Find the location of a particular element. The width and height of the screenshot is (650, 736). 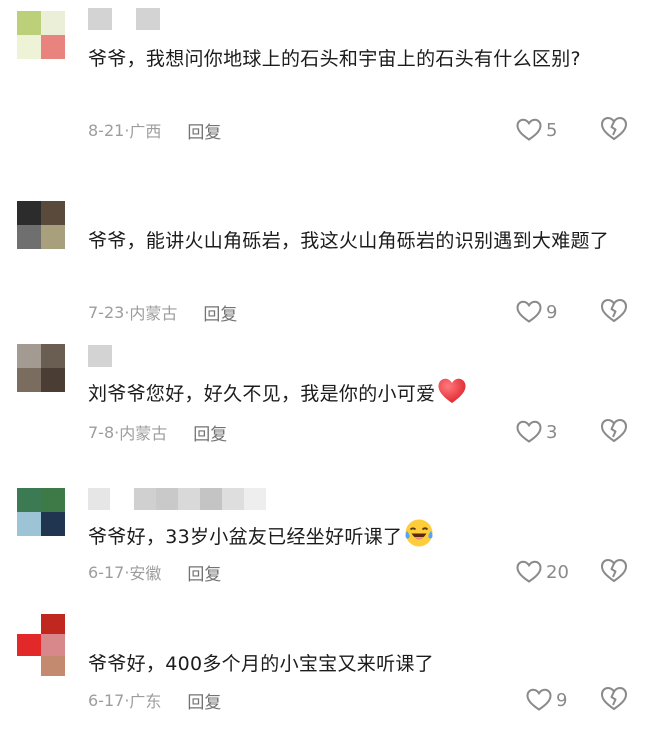

comment-item: 刘爷爷您好，好久不见，我是你的小可爱 7-8 · 内蒙古 回复 3 is located at coordinates (325, 395).